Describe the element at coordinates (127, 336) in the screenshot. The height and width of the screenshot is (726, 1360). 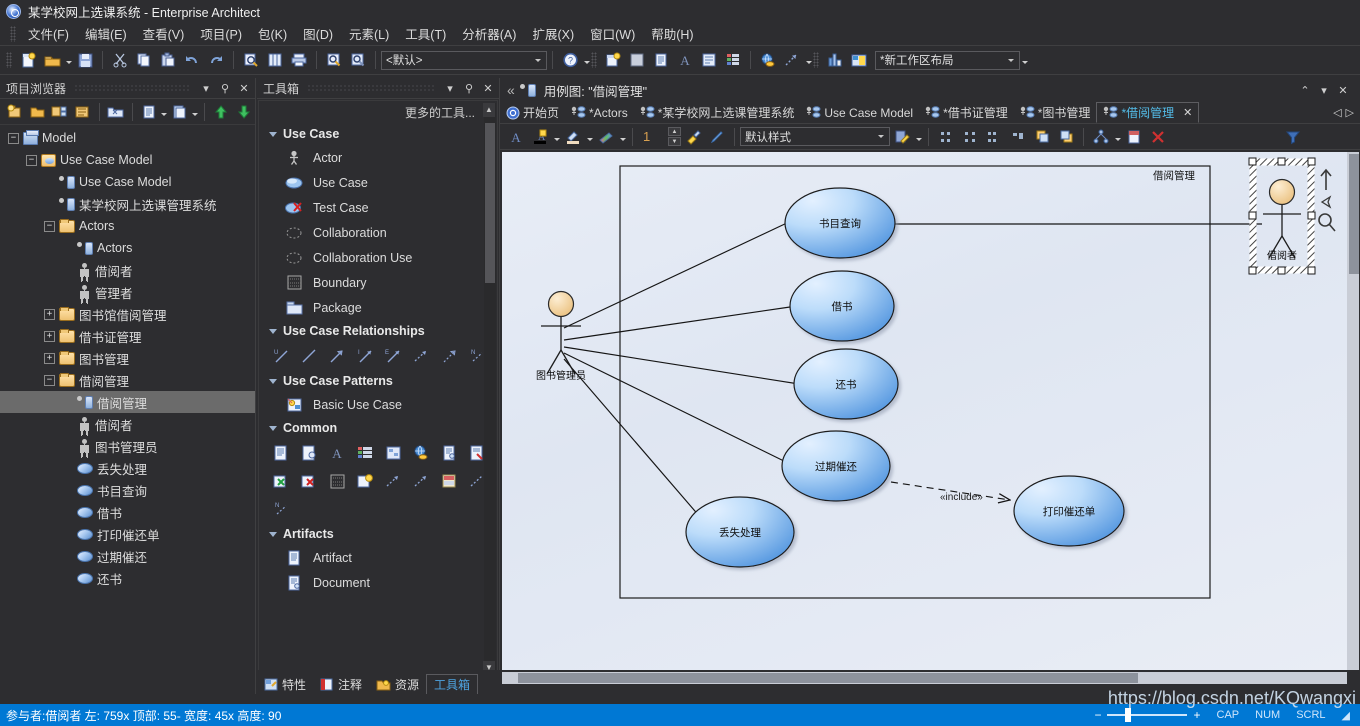
I see `tree-node: + 借书证管理` at that location.